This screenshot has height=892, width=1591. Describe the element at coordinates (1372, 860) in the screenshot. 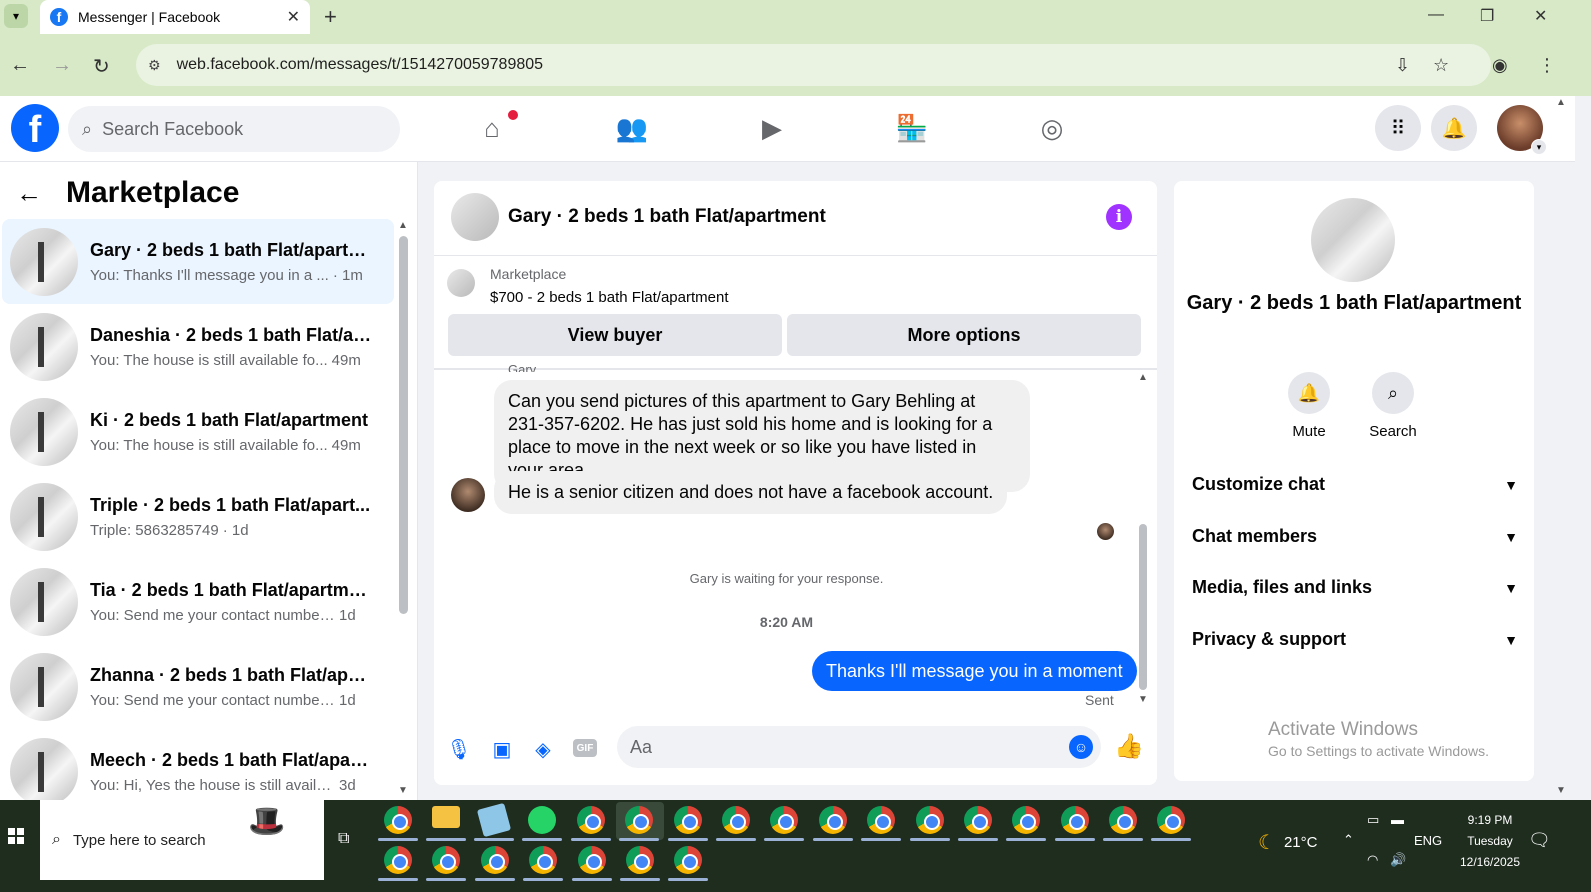

I see `wifi-icon: ◠` at that location.